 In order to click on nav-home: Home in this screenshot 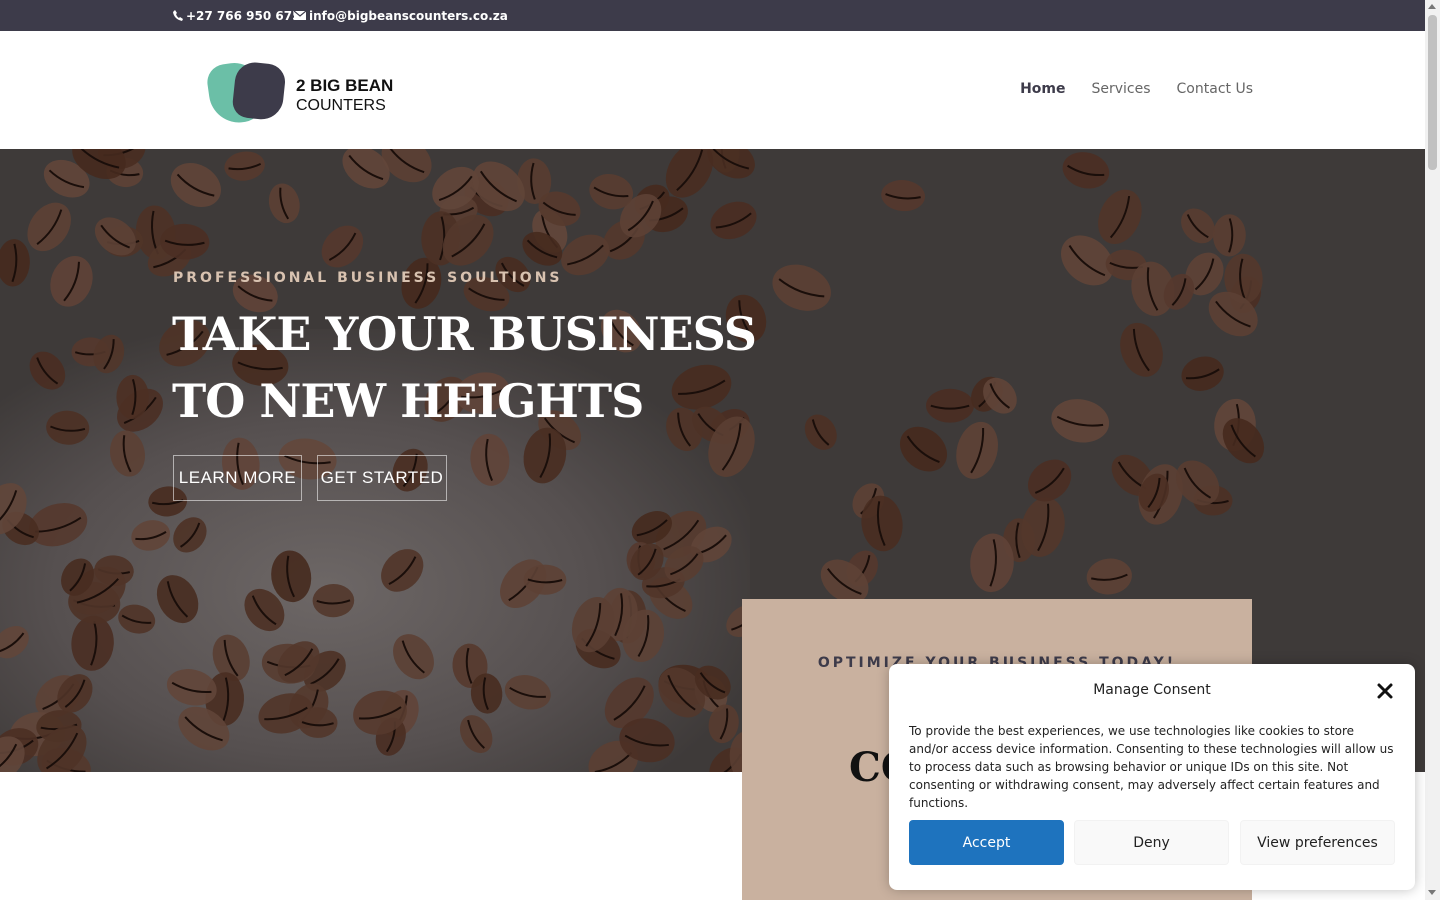, I will do `click(1042, 89)`.